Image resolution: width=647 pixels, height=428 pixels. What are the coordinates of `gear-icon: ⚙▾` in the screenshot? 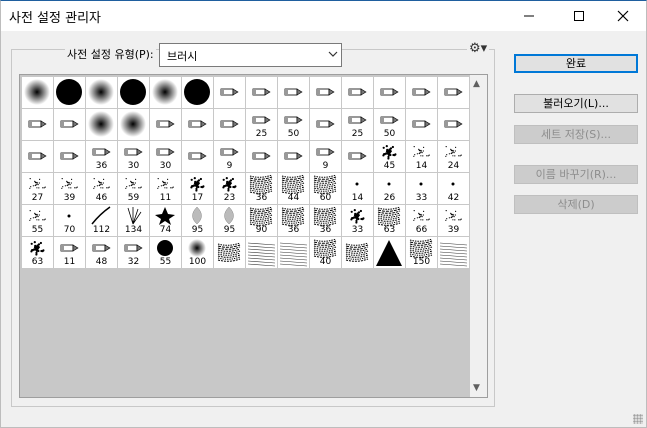 It's located at (478, 48).